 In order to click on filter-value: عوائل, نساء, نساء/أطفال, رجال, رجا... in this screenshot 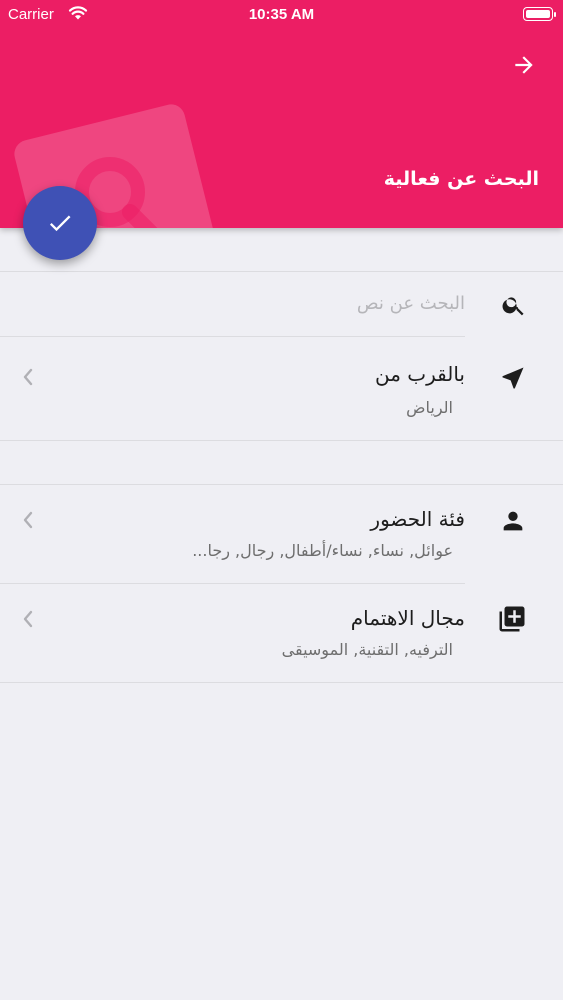, I will do `click(322, 550)`.